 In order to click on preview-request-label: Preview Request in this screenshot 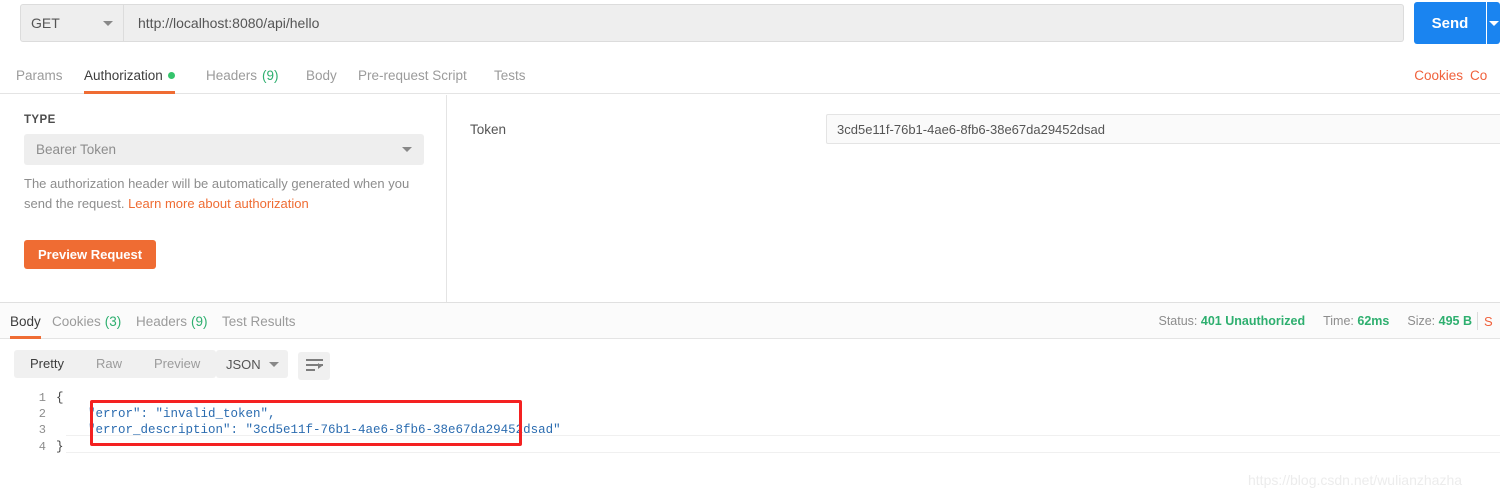, I will do `click(90, 254)`.